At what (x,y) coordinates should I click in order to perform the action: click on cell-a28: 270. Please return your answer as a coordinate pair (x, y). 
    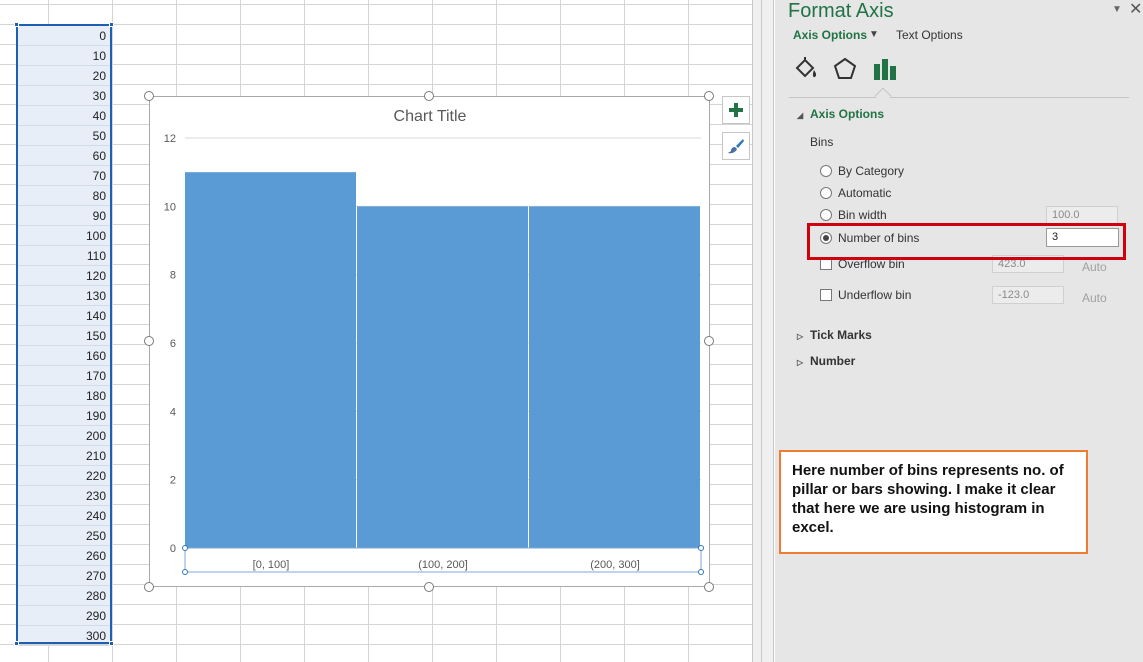
    Looking at the image, I should click on (64, 576).